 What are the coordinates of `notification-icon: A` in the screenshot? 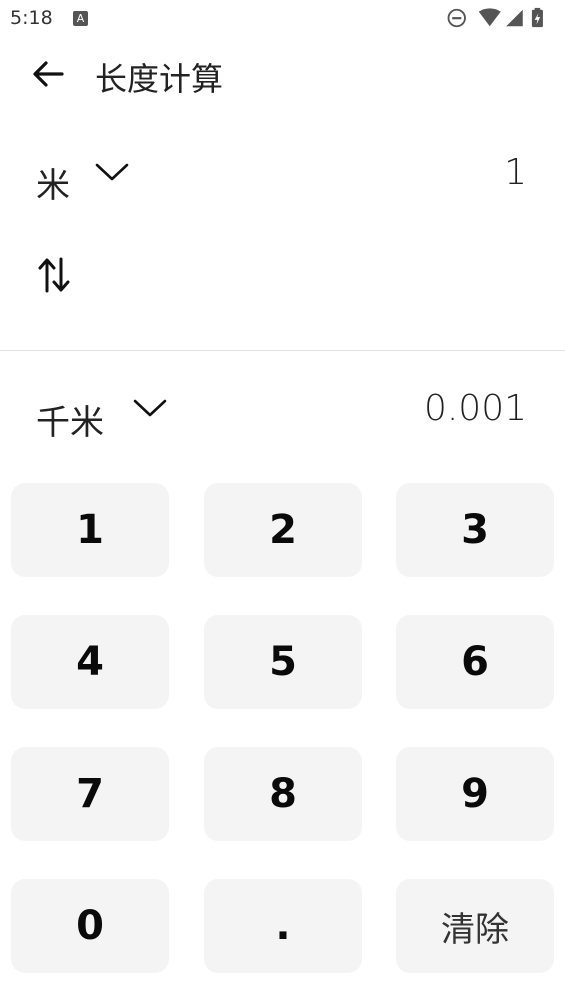 It's located at (80, 18).